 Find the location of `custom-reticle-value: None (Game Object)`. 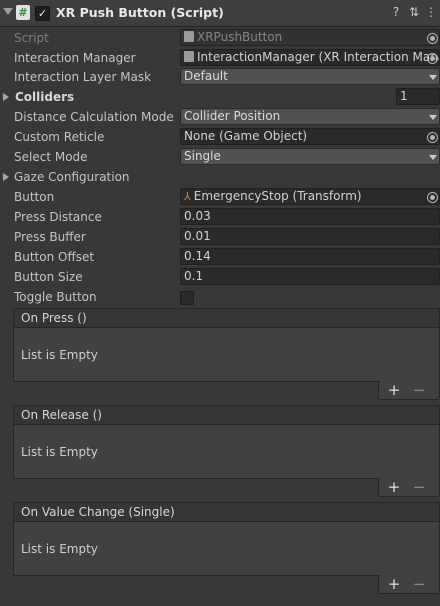

custom-reticle-value: None (Game Object) is located at coordinates (246, 136).